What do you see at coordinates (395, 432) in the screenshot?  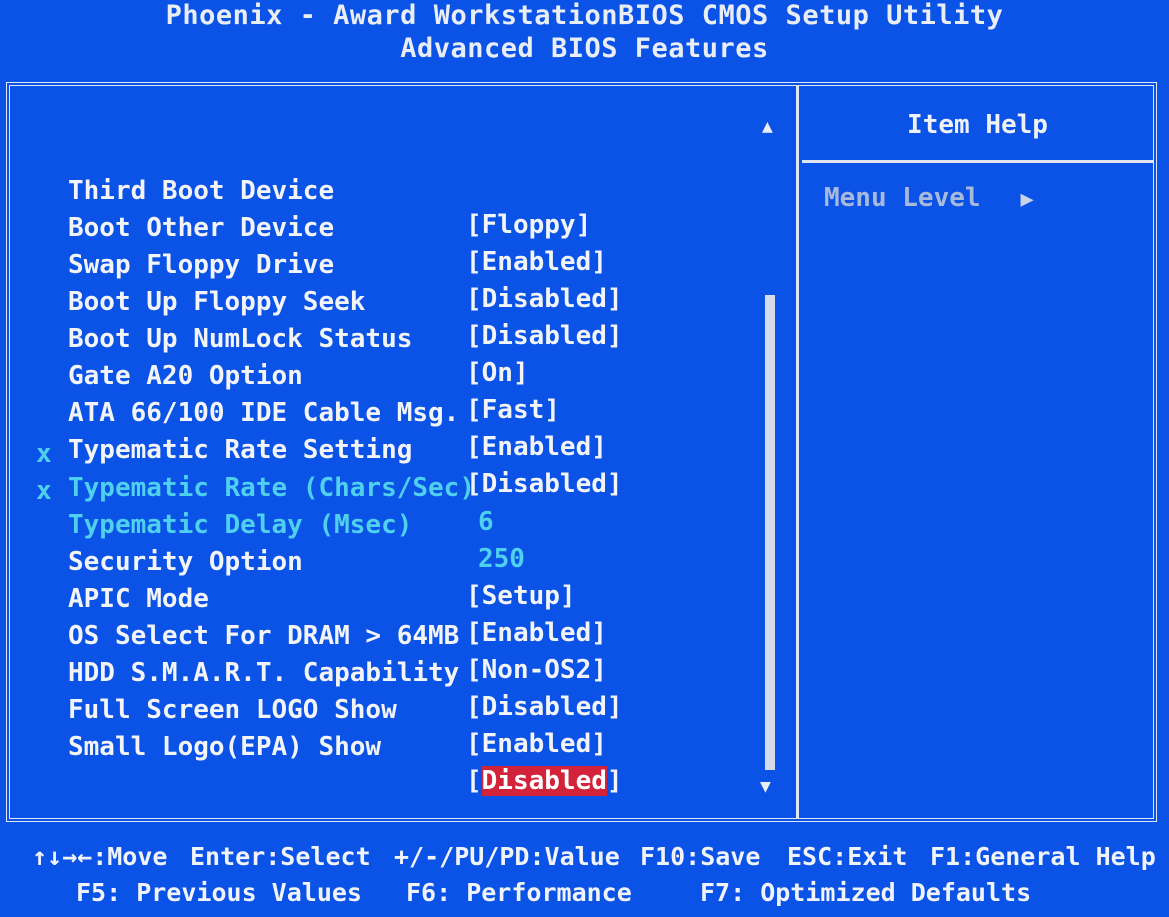 I see `setting-typematic-rate-setting: Typematic Rate Setting [Disabled]` at bounding box center [395, 432].